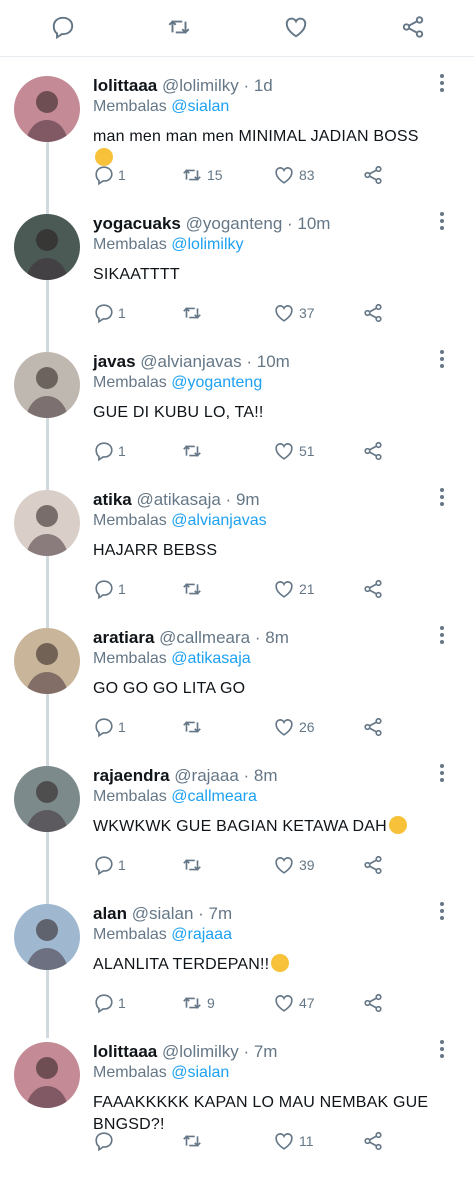 The height and width of the screenshot is (1189, 474). What do you see at coordinates (202, 637) in the screenshot?
I see `handle: @callmeara` at bounding box center [202, 637].